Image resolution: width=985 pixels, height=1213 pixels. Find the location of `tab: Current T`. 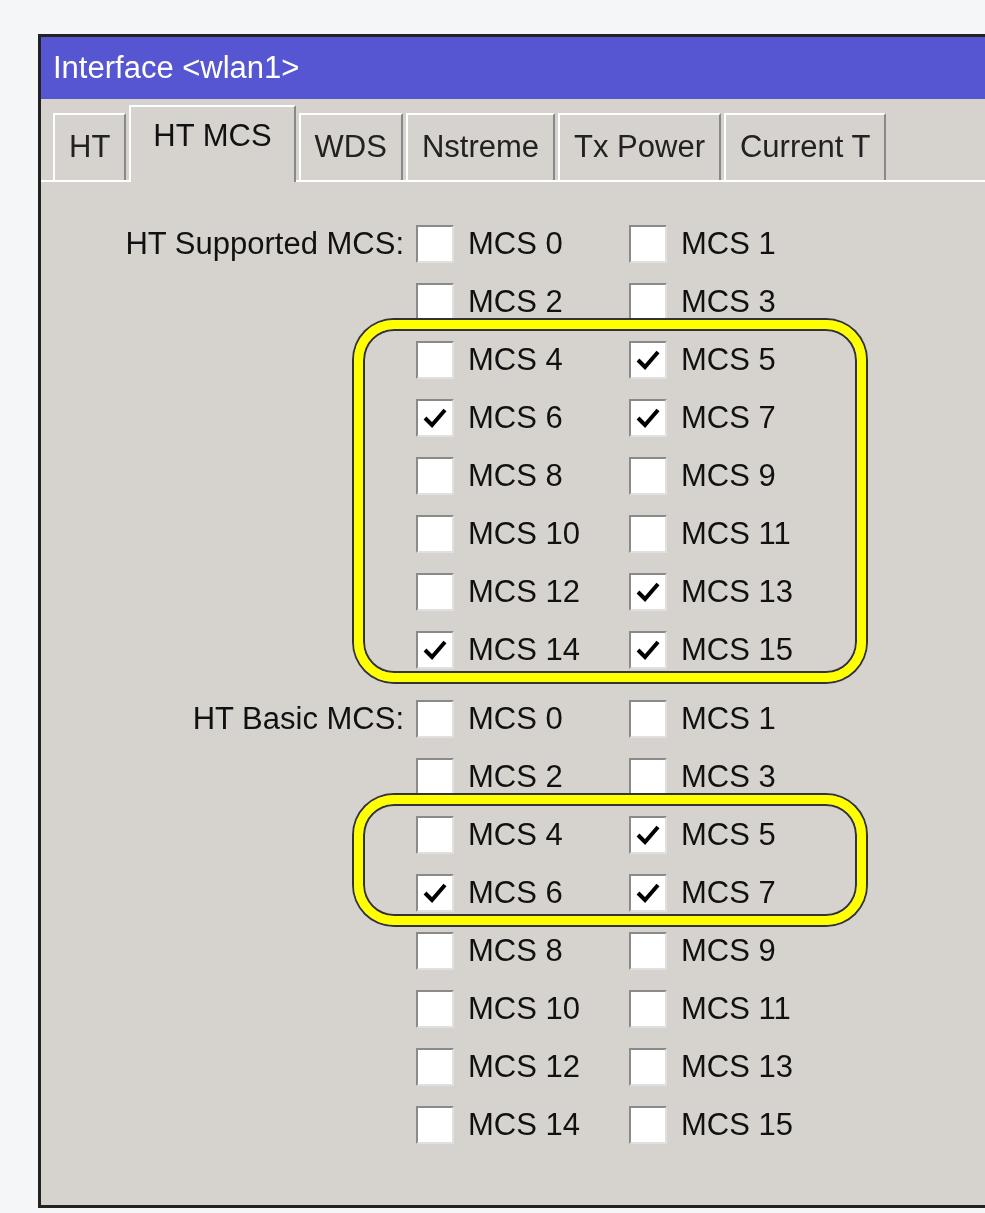

tab: Current T is located at coordinates (805, 146).